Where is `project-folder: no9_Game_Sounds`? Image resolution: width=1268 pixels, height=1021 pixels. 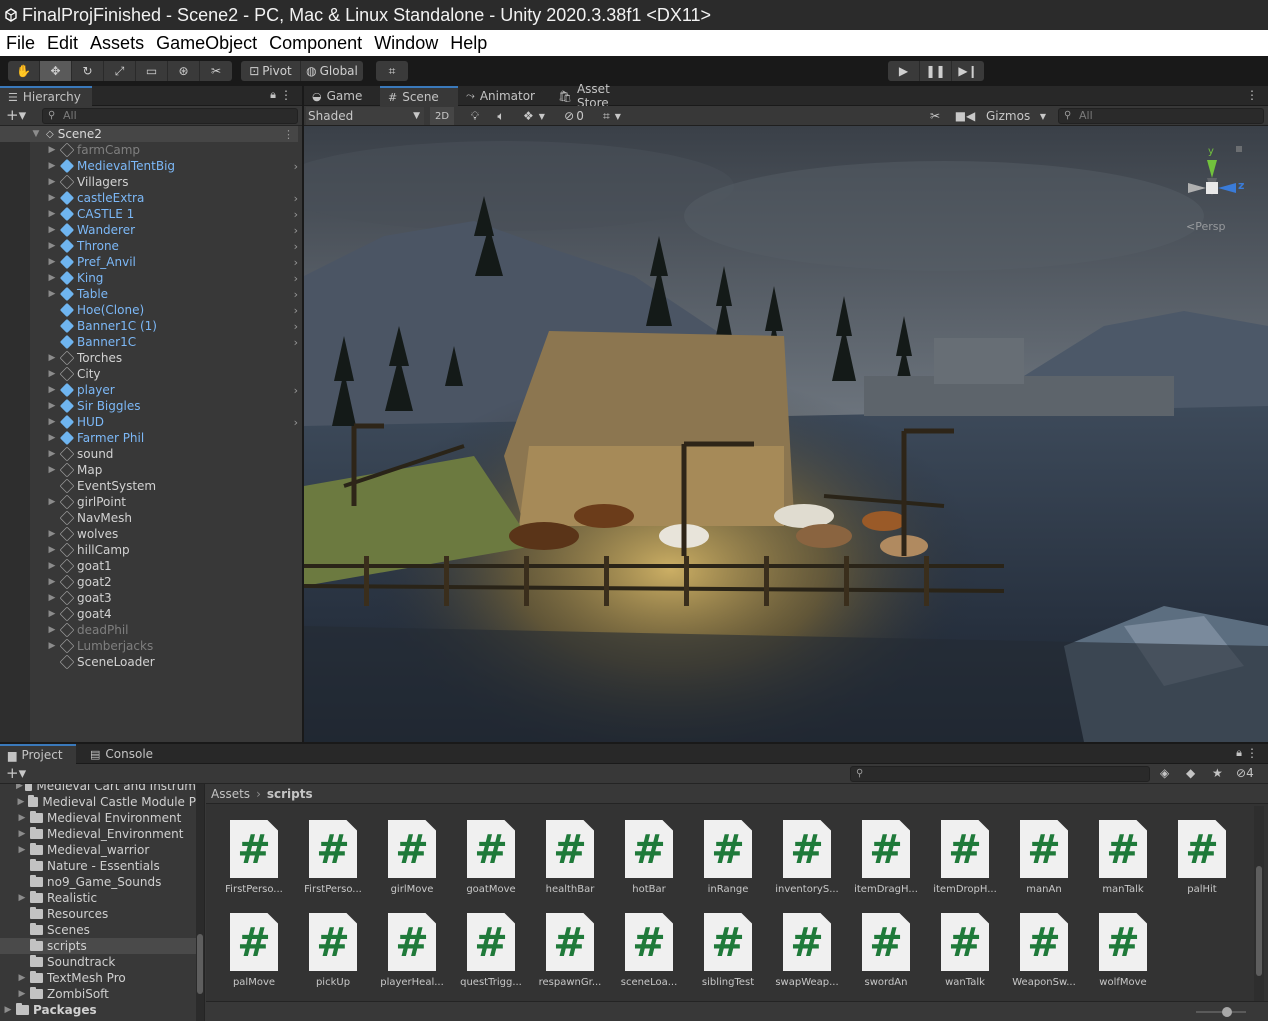
project-folder: no9_Game_Sounds is located at coordinates (98, 882).